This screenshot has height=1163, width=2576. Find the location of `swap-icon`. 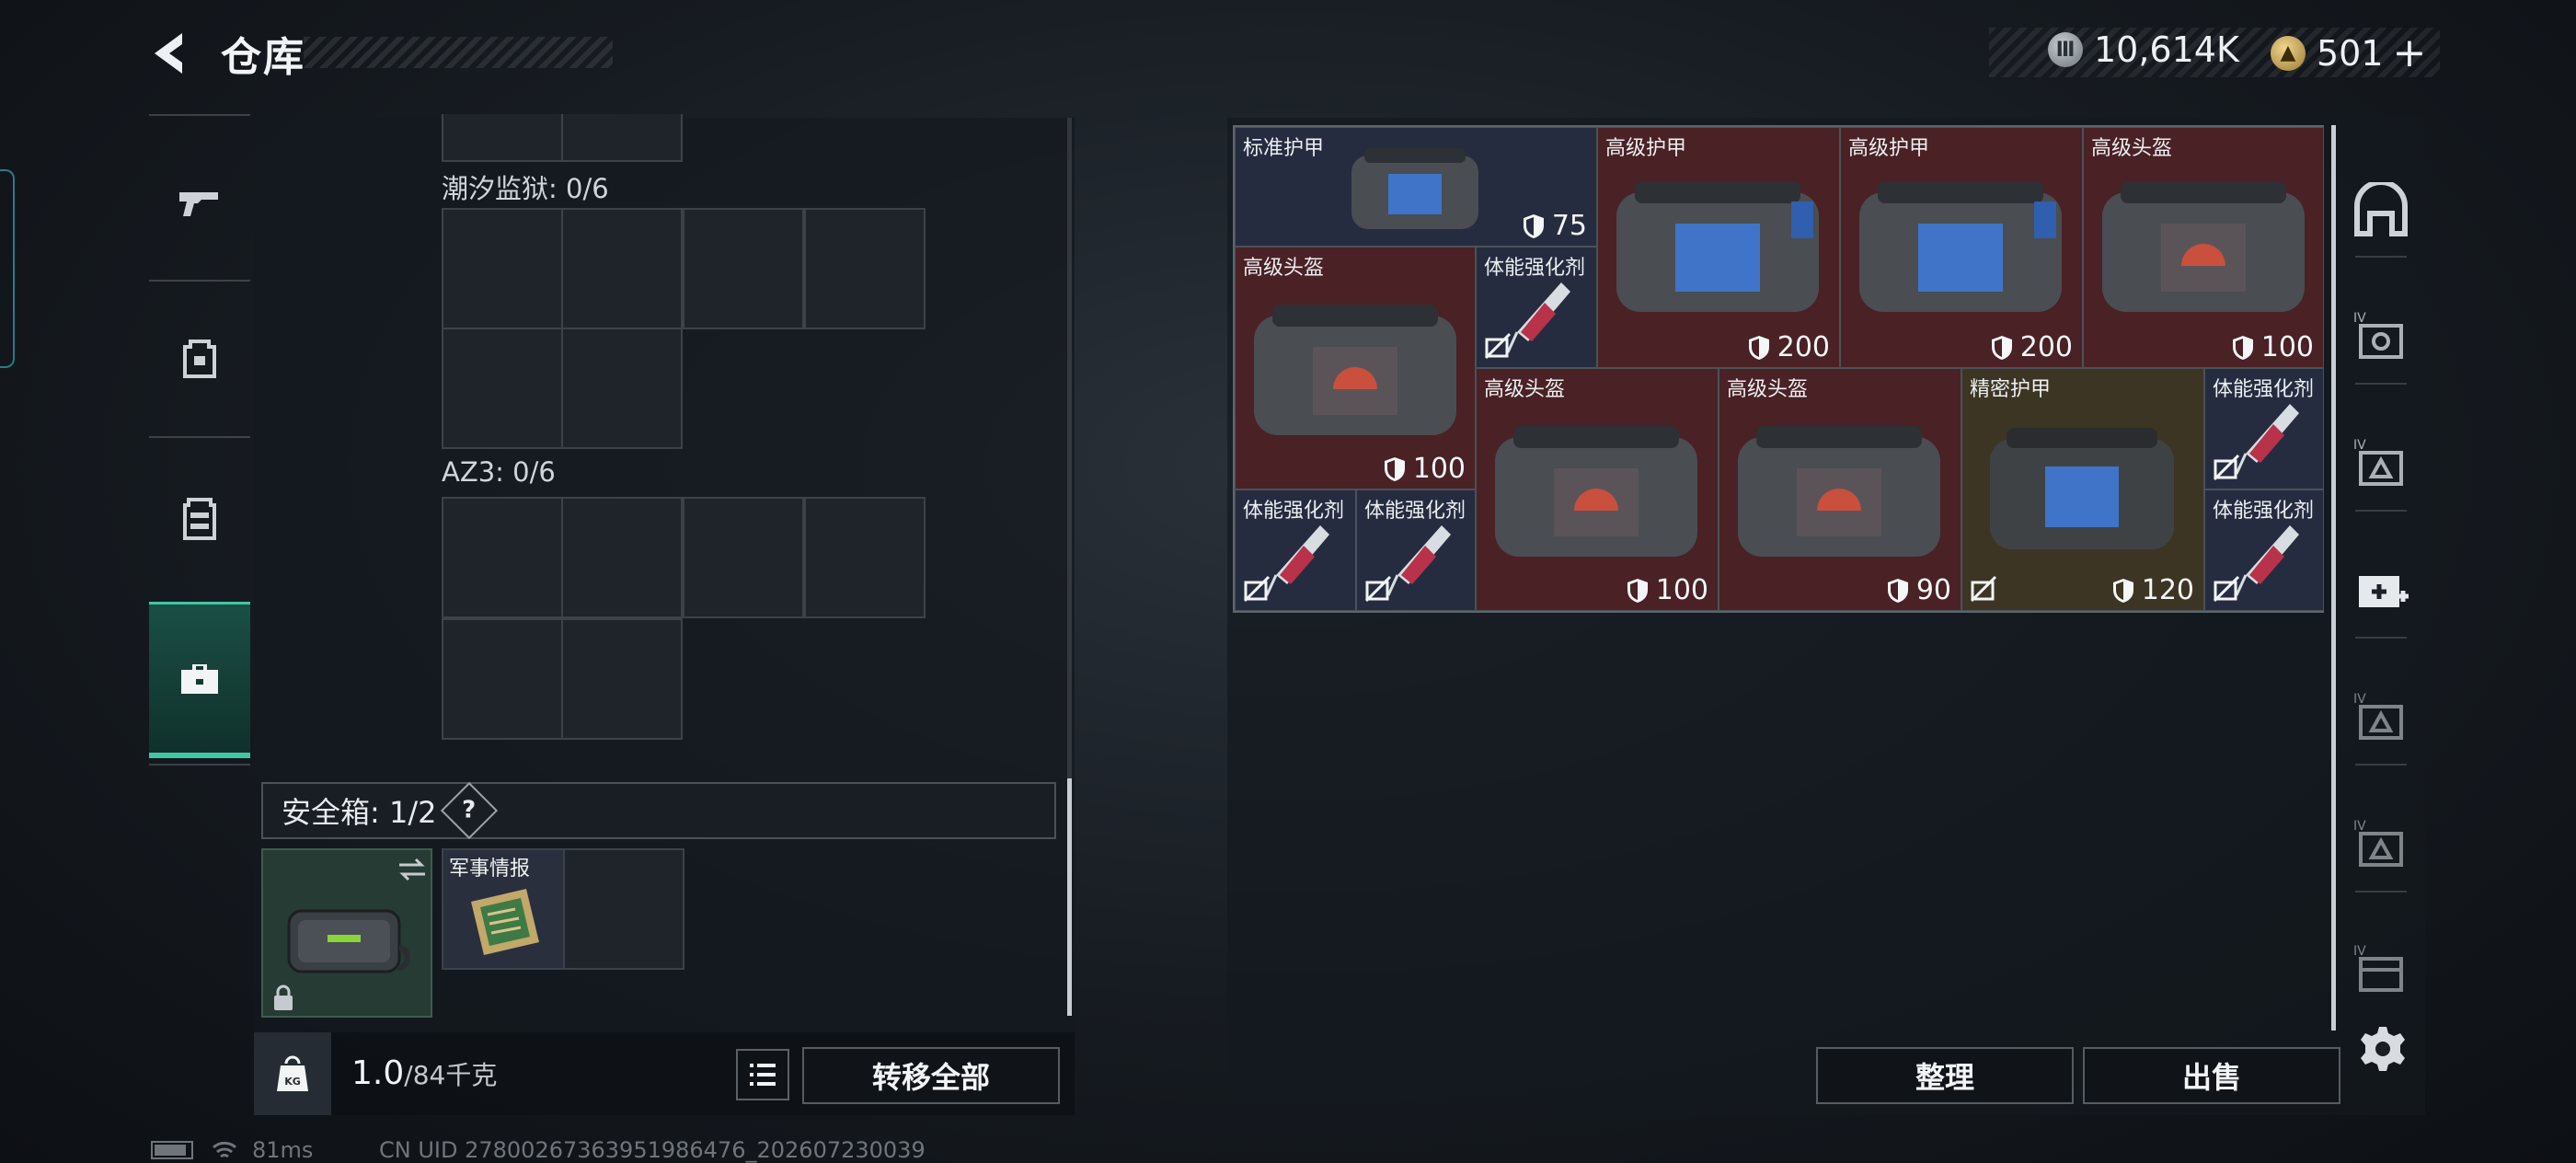

swap-icon is located at coordinates (412, 870).